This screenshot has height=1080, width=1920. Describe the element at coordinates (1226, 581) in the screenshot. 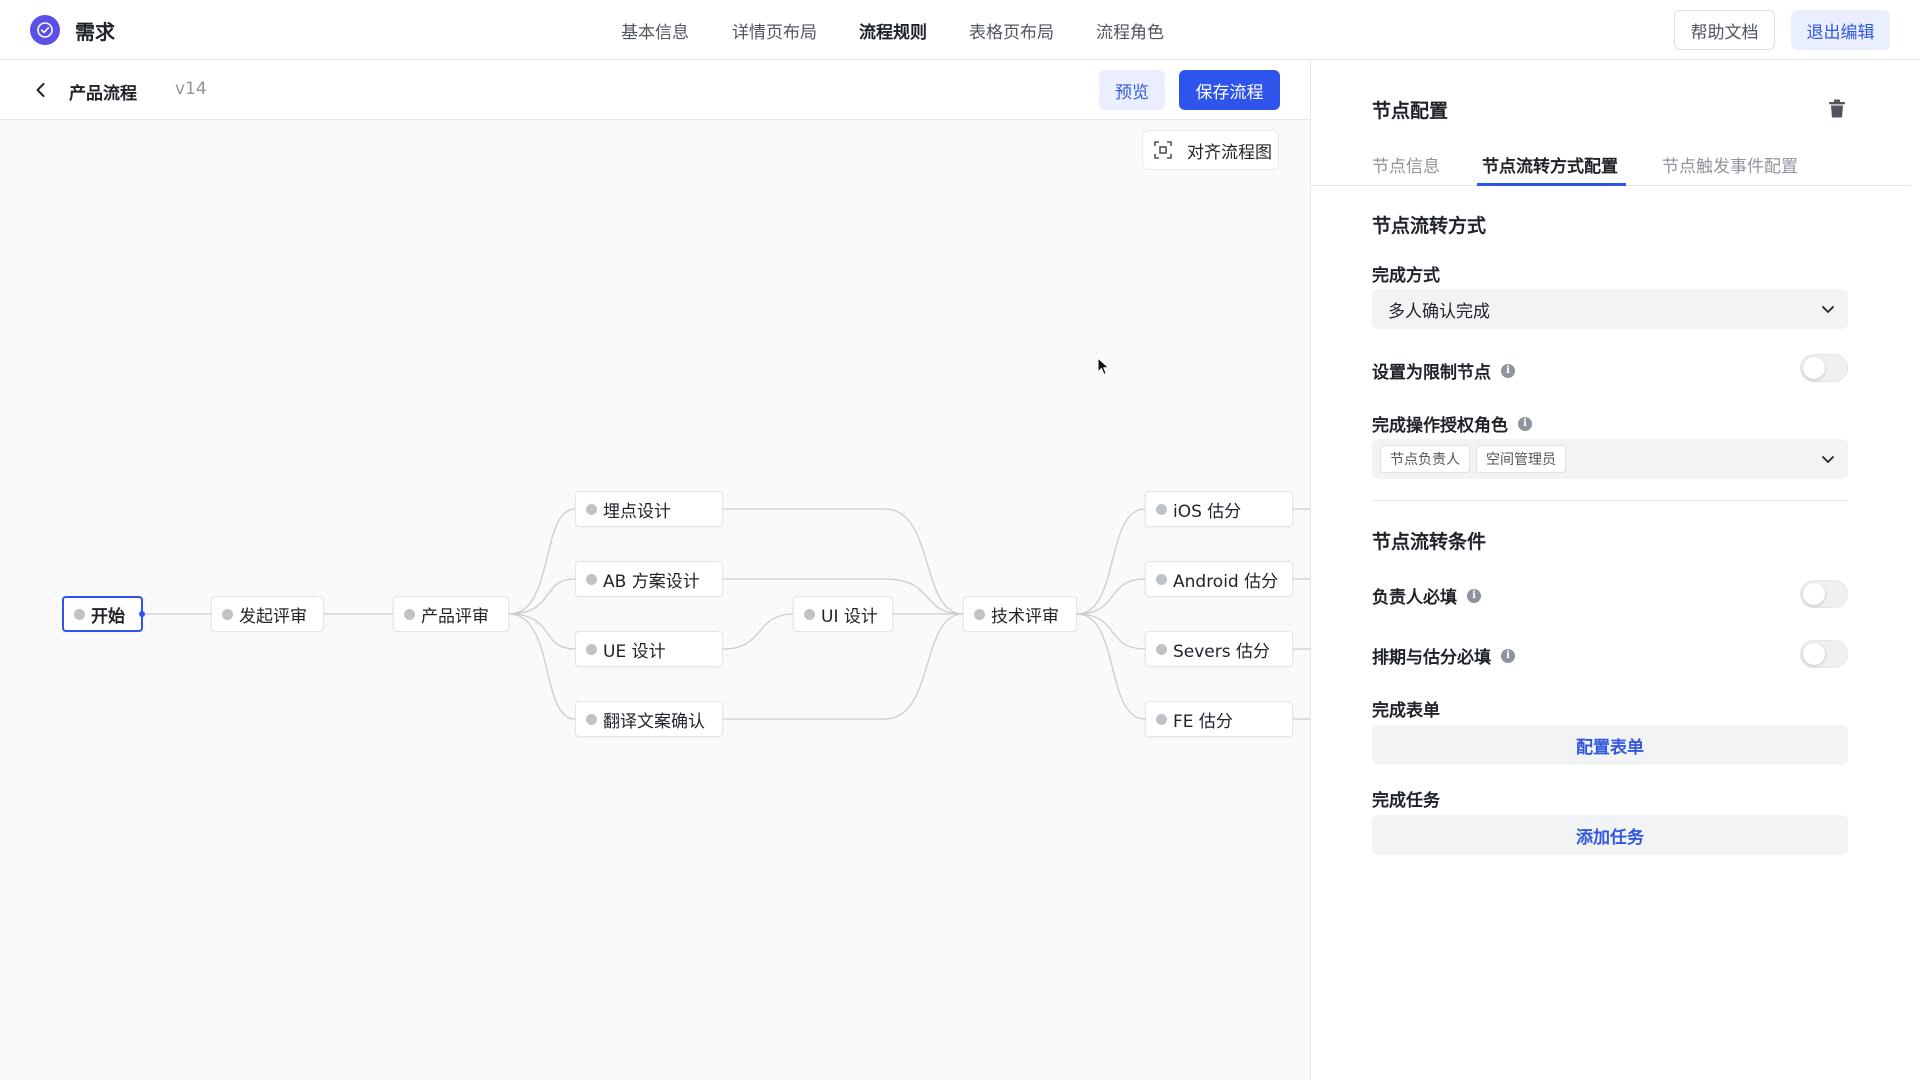

I see `node-label: Android 估分` at that location.